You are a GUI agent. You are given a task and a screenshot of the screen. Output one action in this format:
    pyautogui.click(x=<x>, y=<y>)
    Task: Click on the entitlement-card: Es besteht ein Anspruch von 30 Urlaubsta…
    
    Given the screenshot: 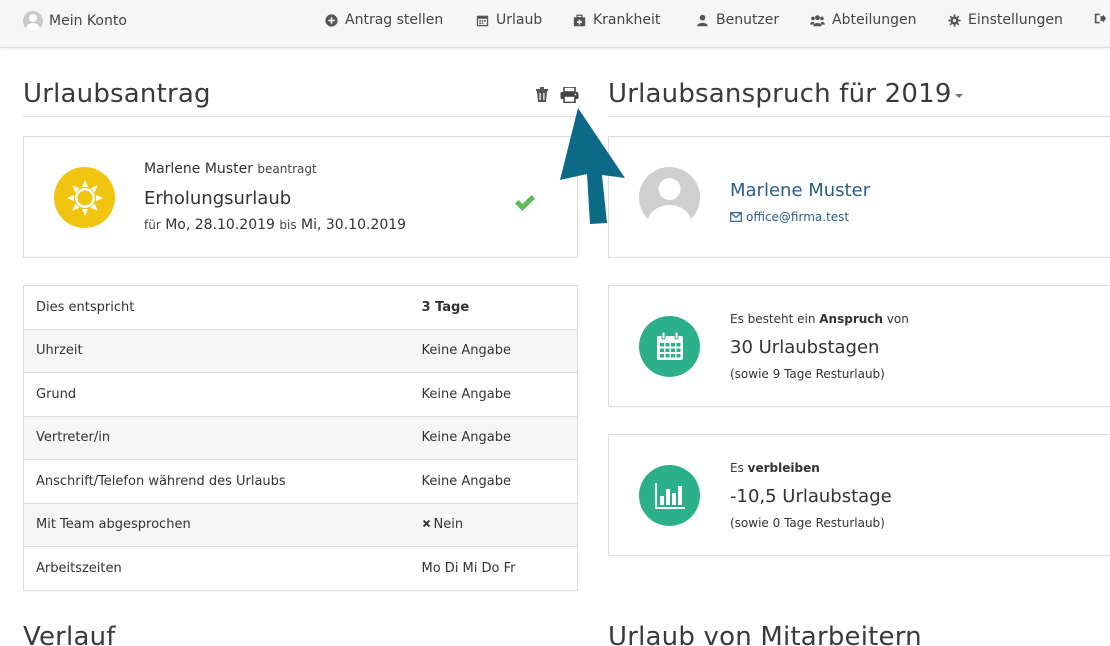 What is the action you would take?
    pyautogui.click(x=859, y=346)
    